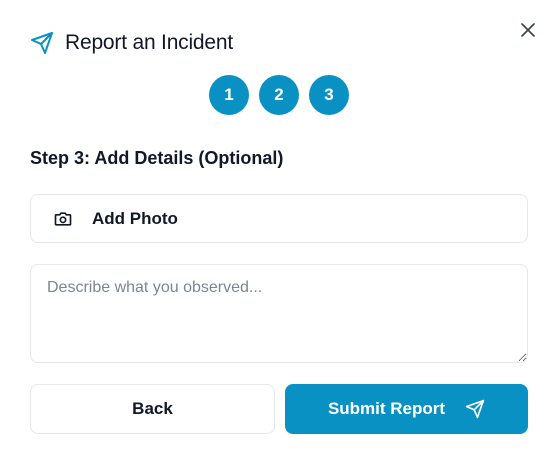 Image resolution: width=552 pixels, height=457 pixels. I want to click on submit-report-label: Submit Report, so click(386, 408).